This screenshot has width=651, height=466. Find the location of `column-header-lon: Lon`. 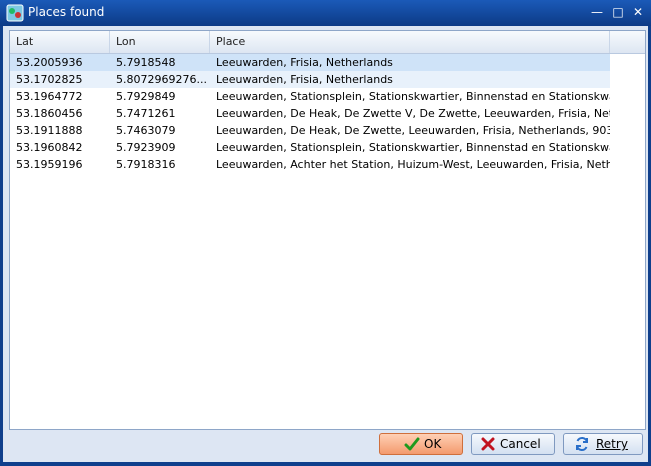

column-header-lon: Lon is located at coordinates (160, 42).